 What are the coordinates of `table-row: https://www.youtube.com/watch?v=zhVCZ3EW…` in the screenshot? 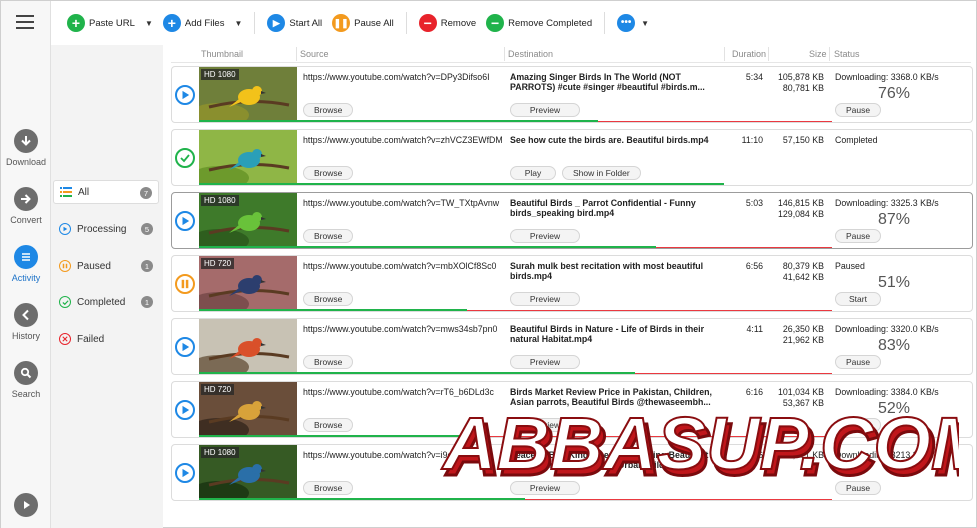 It's located at (572, 157).